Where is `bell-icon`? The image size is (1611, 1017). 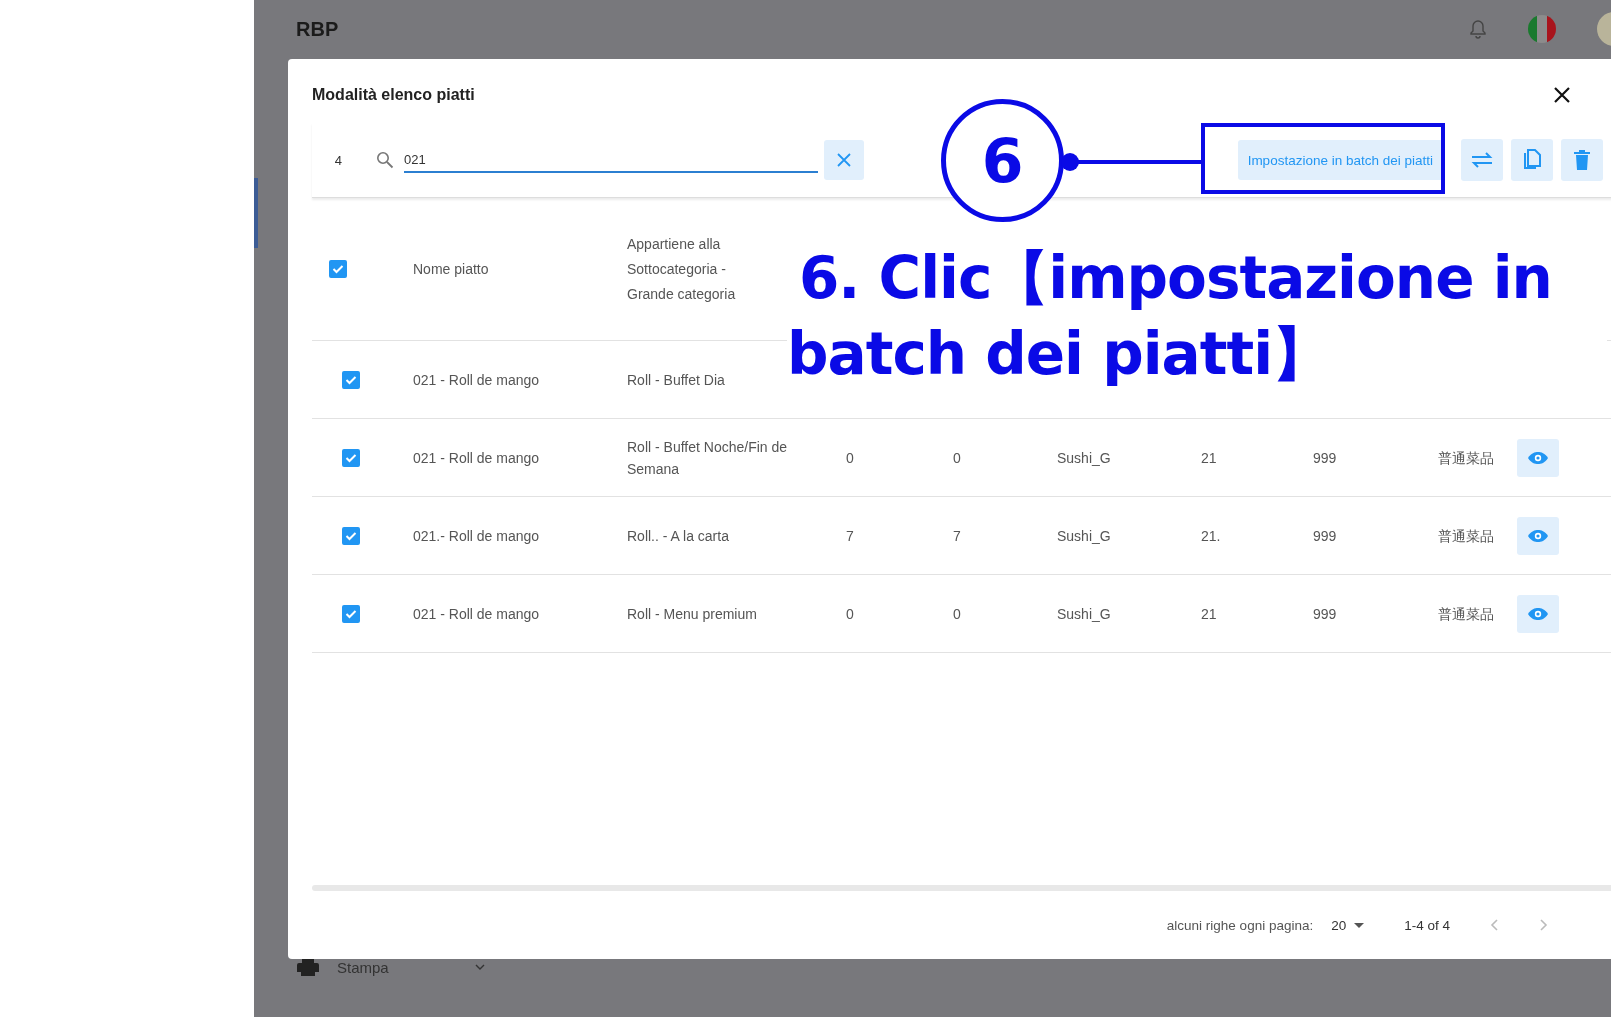
bell-icon is located at coordinates (1478, 29).